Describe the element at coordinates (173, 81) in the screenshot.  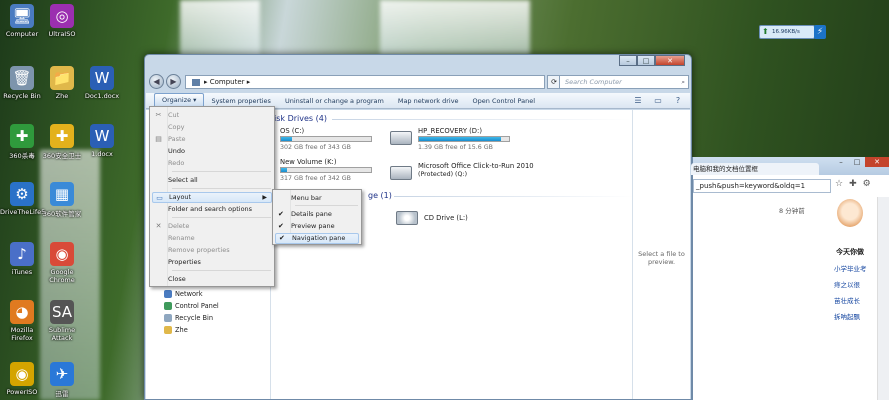
I see `forward-button: ▶` at that location.